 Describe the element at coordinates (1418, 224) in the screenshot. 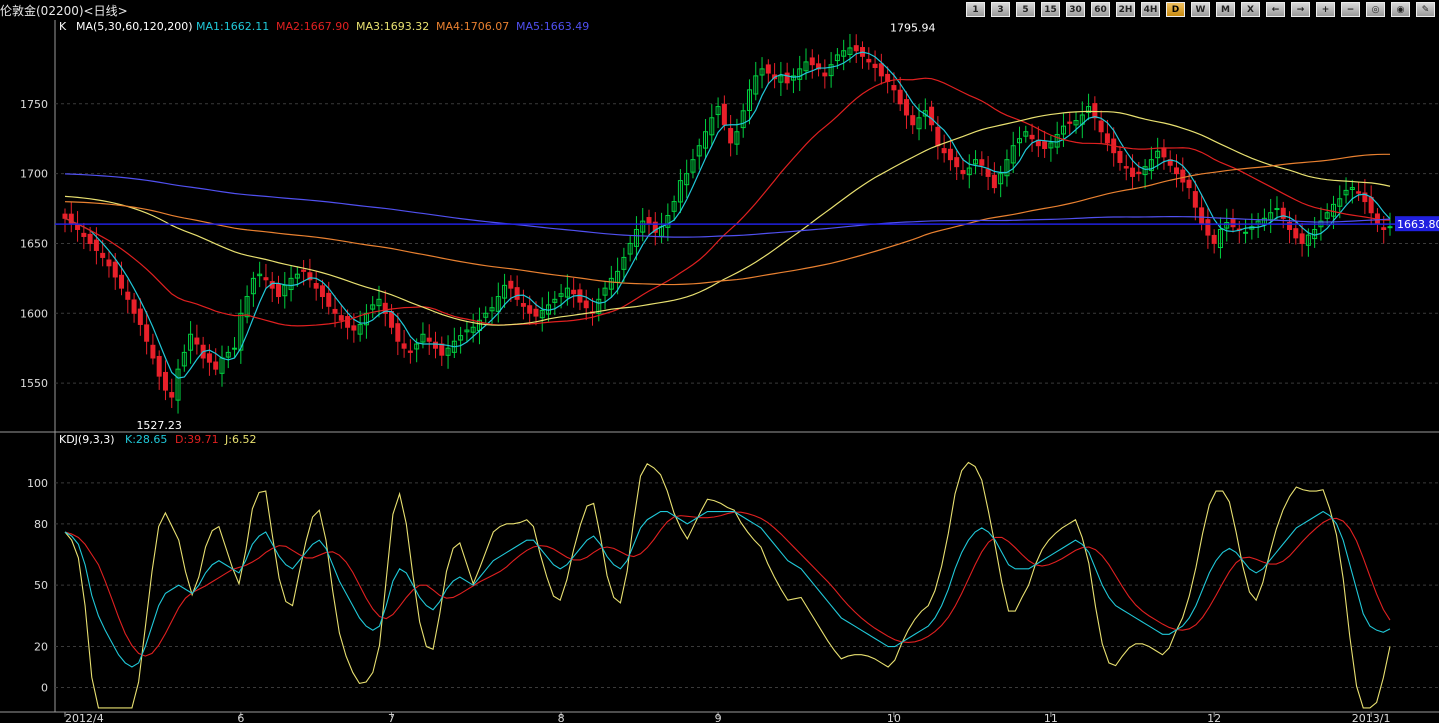

I see `current-price-label: 1663.80` at that location.